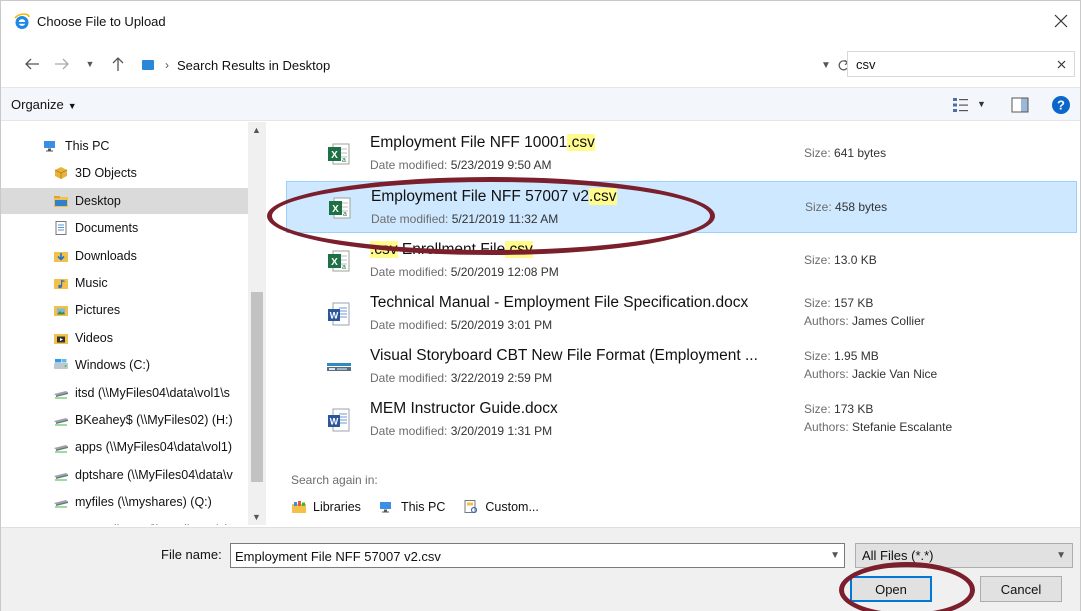 Image resolution: width=1081 pixels, height=611 pixels. Describe the element at coordinates (124, 256) in the screenshot. I see `sidebar-item: Downloads` at that location.